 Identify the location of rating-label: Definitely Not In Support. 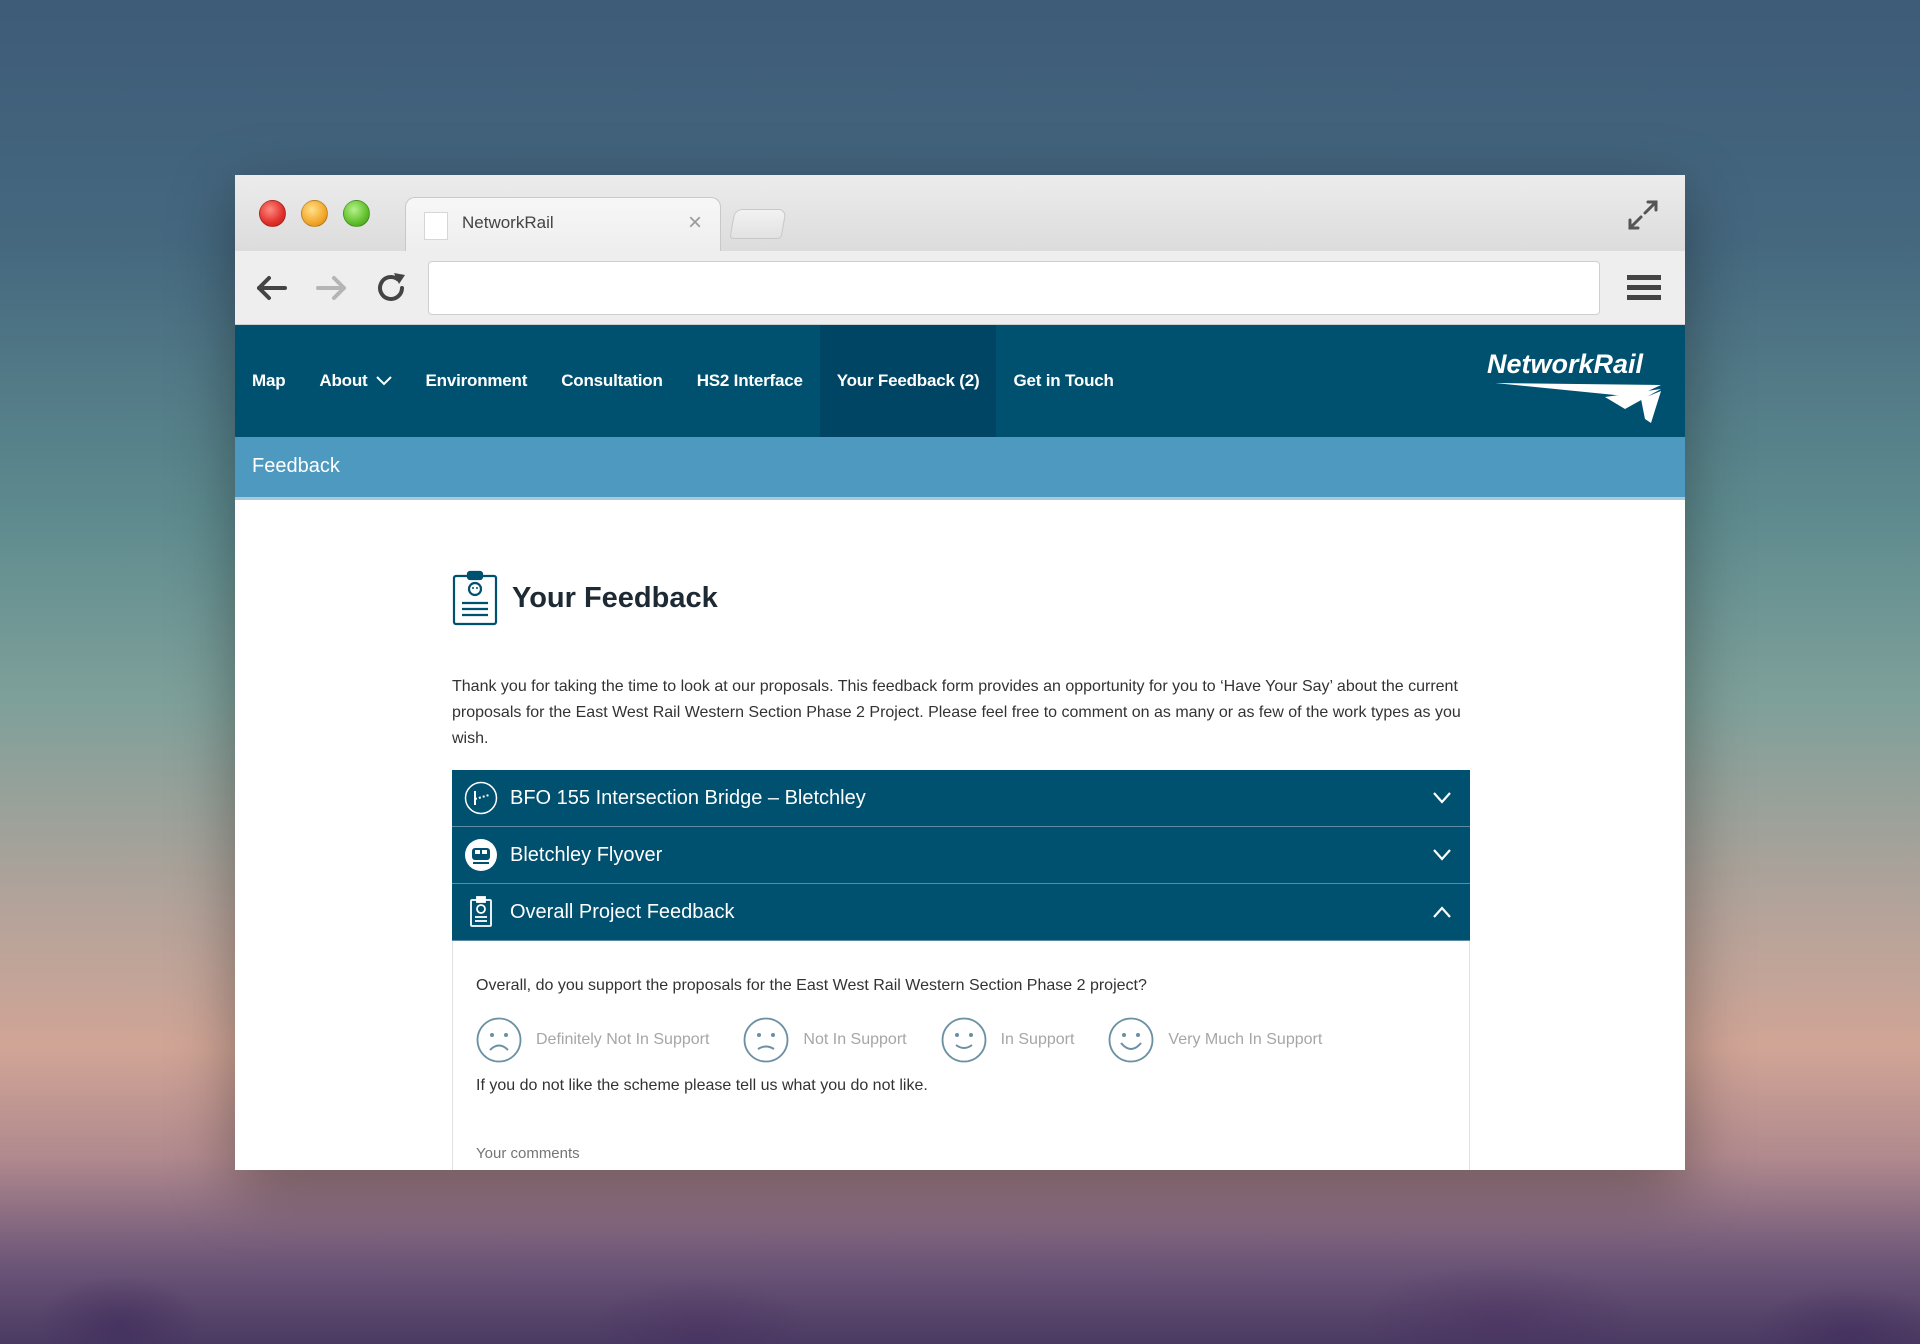
(623, 1039).